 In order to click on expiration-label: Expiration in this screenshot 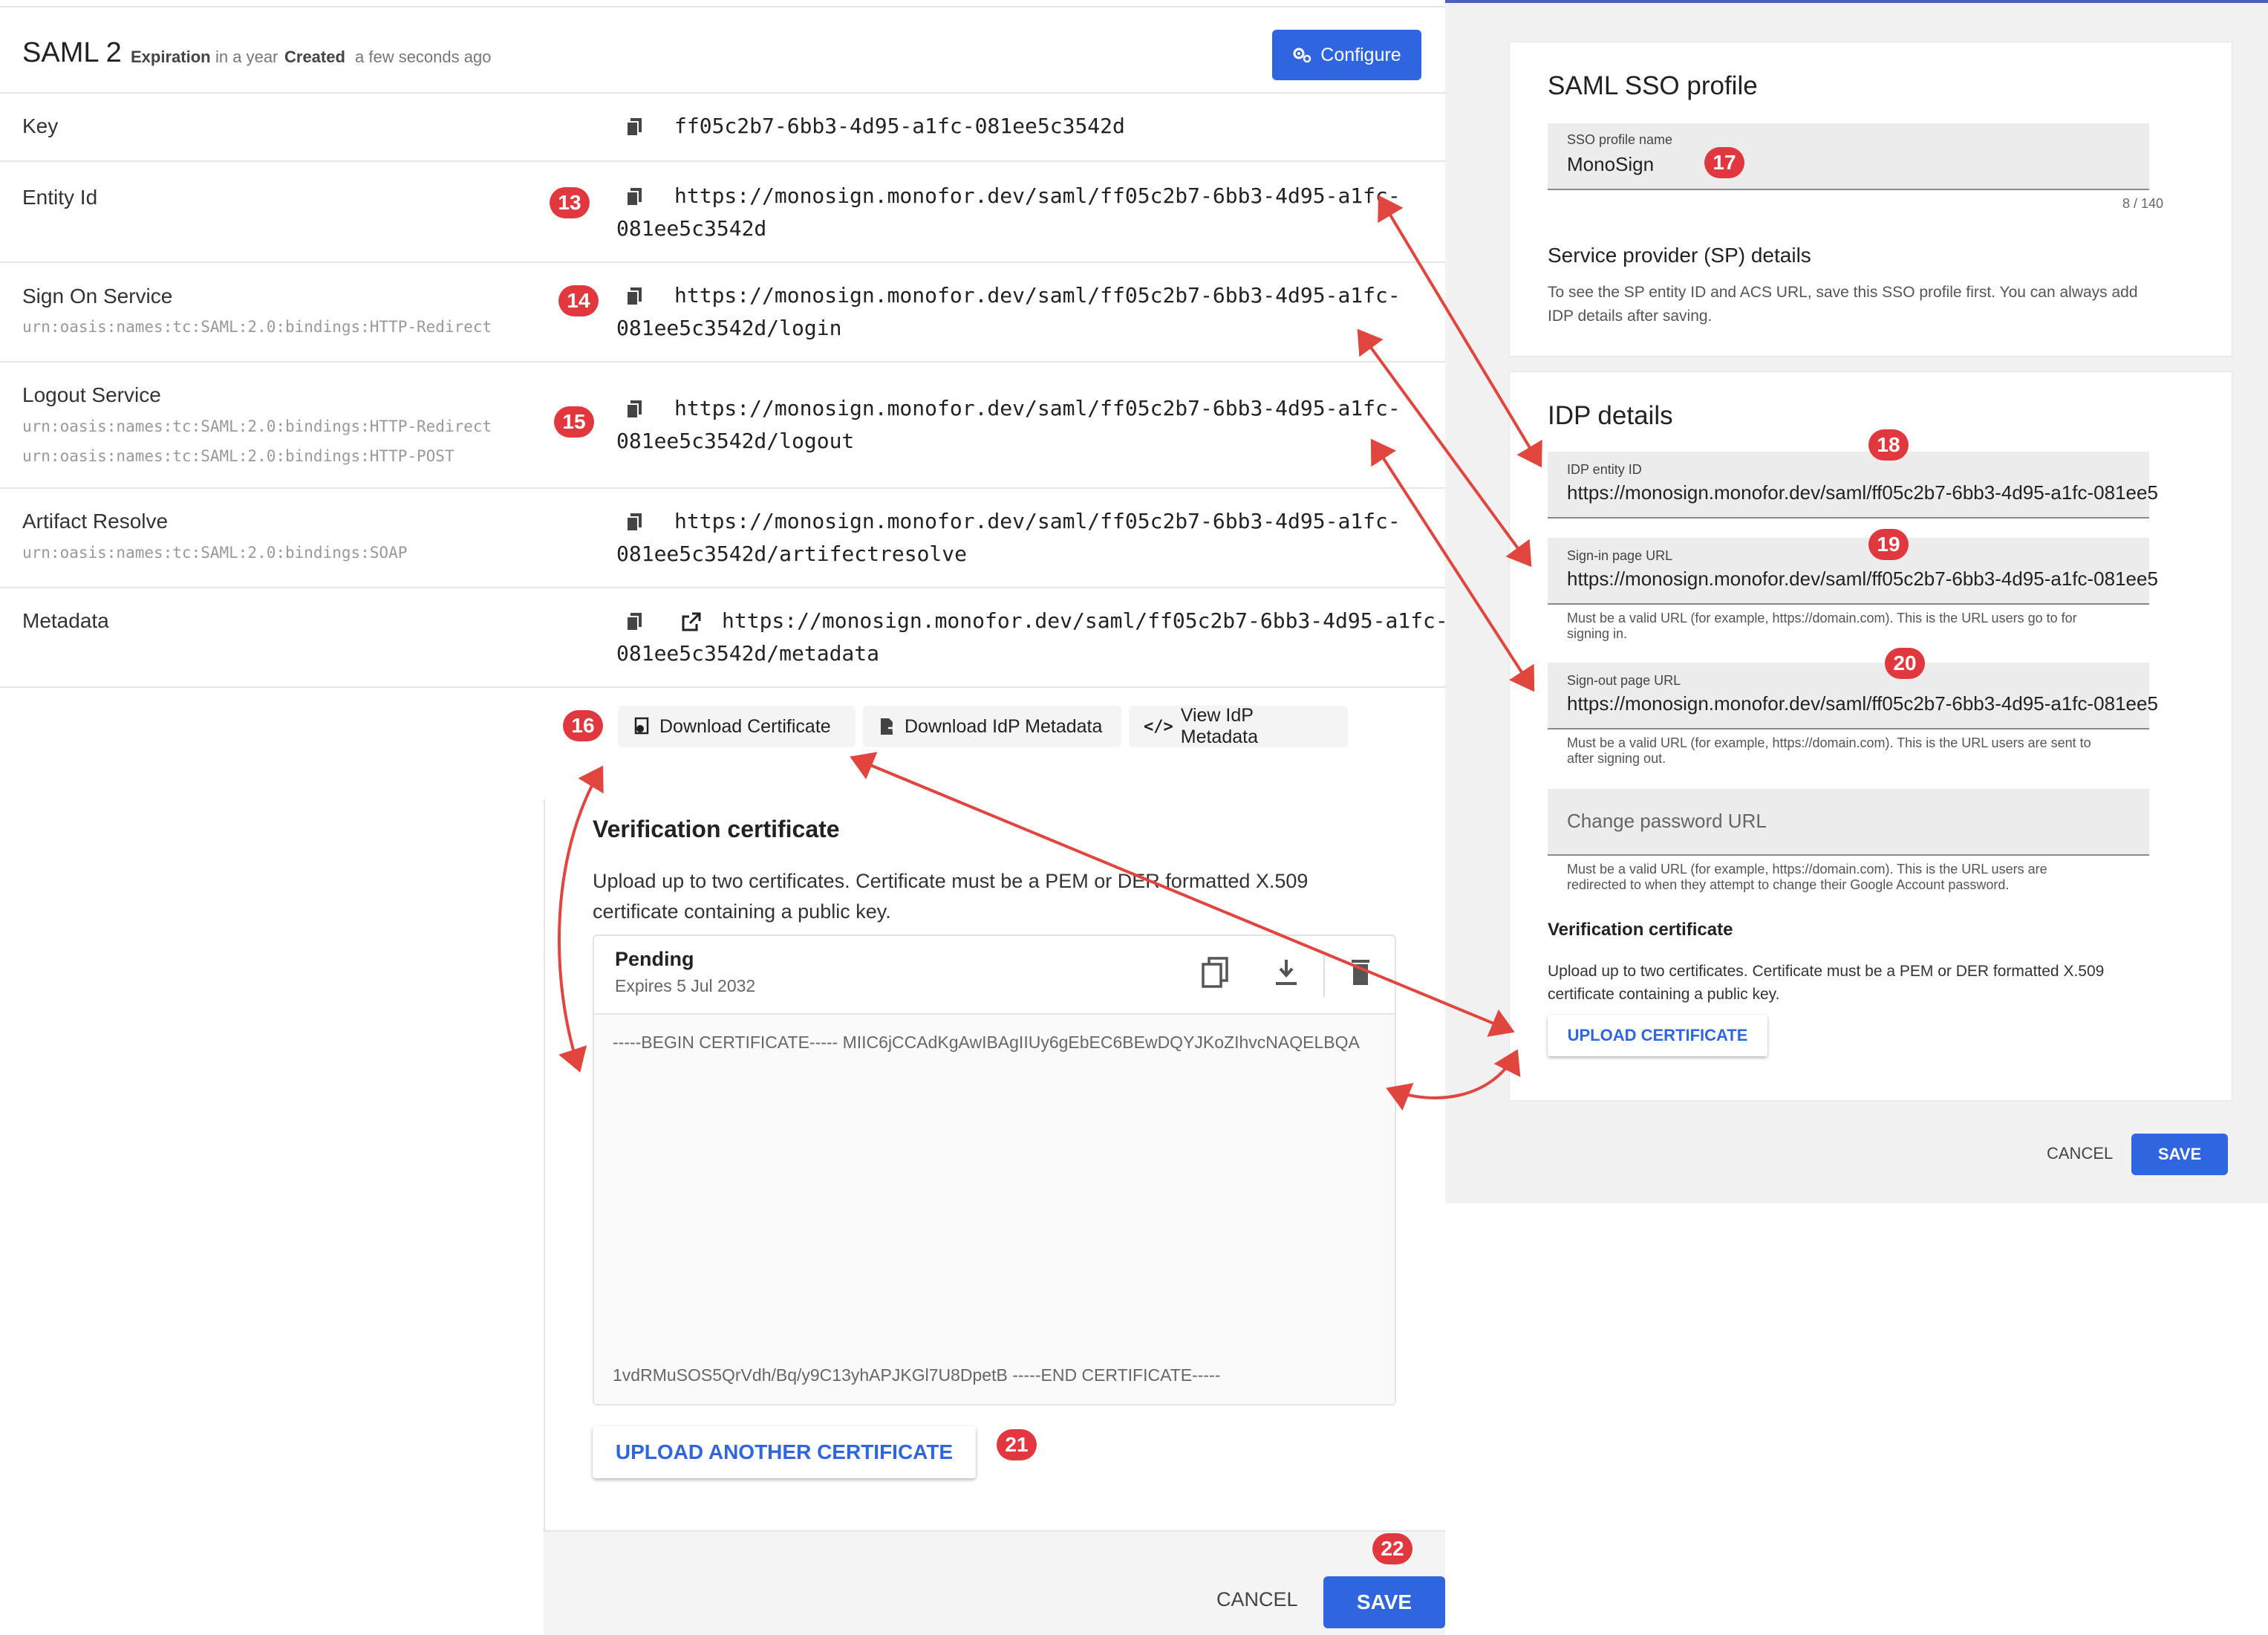, I will do `click(171, 57)`.